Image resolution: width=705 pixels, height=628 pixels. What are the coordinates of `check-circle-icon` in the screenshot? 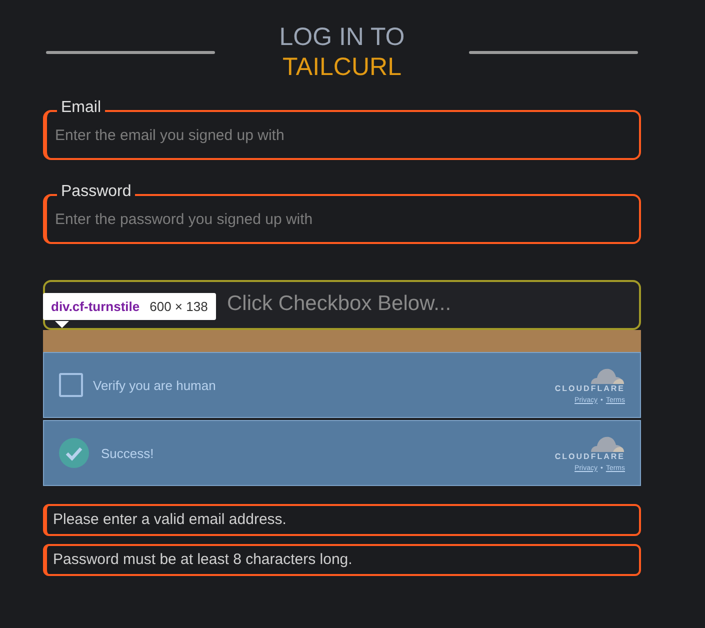 It's located at (74, 453).